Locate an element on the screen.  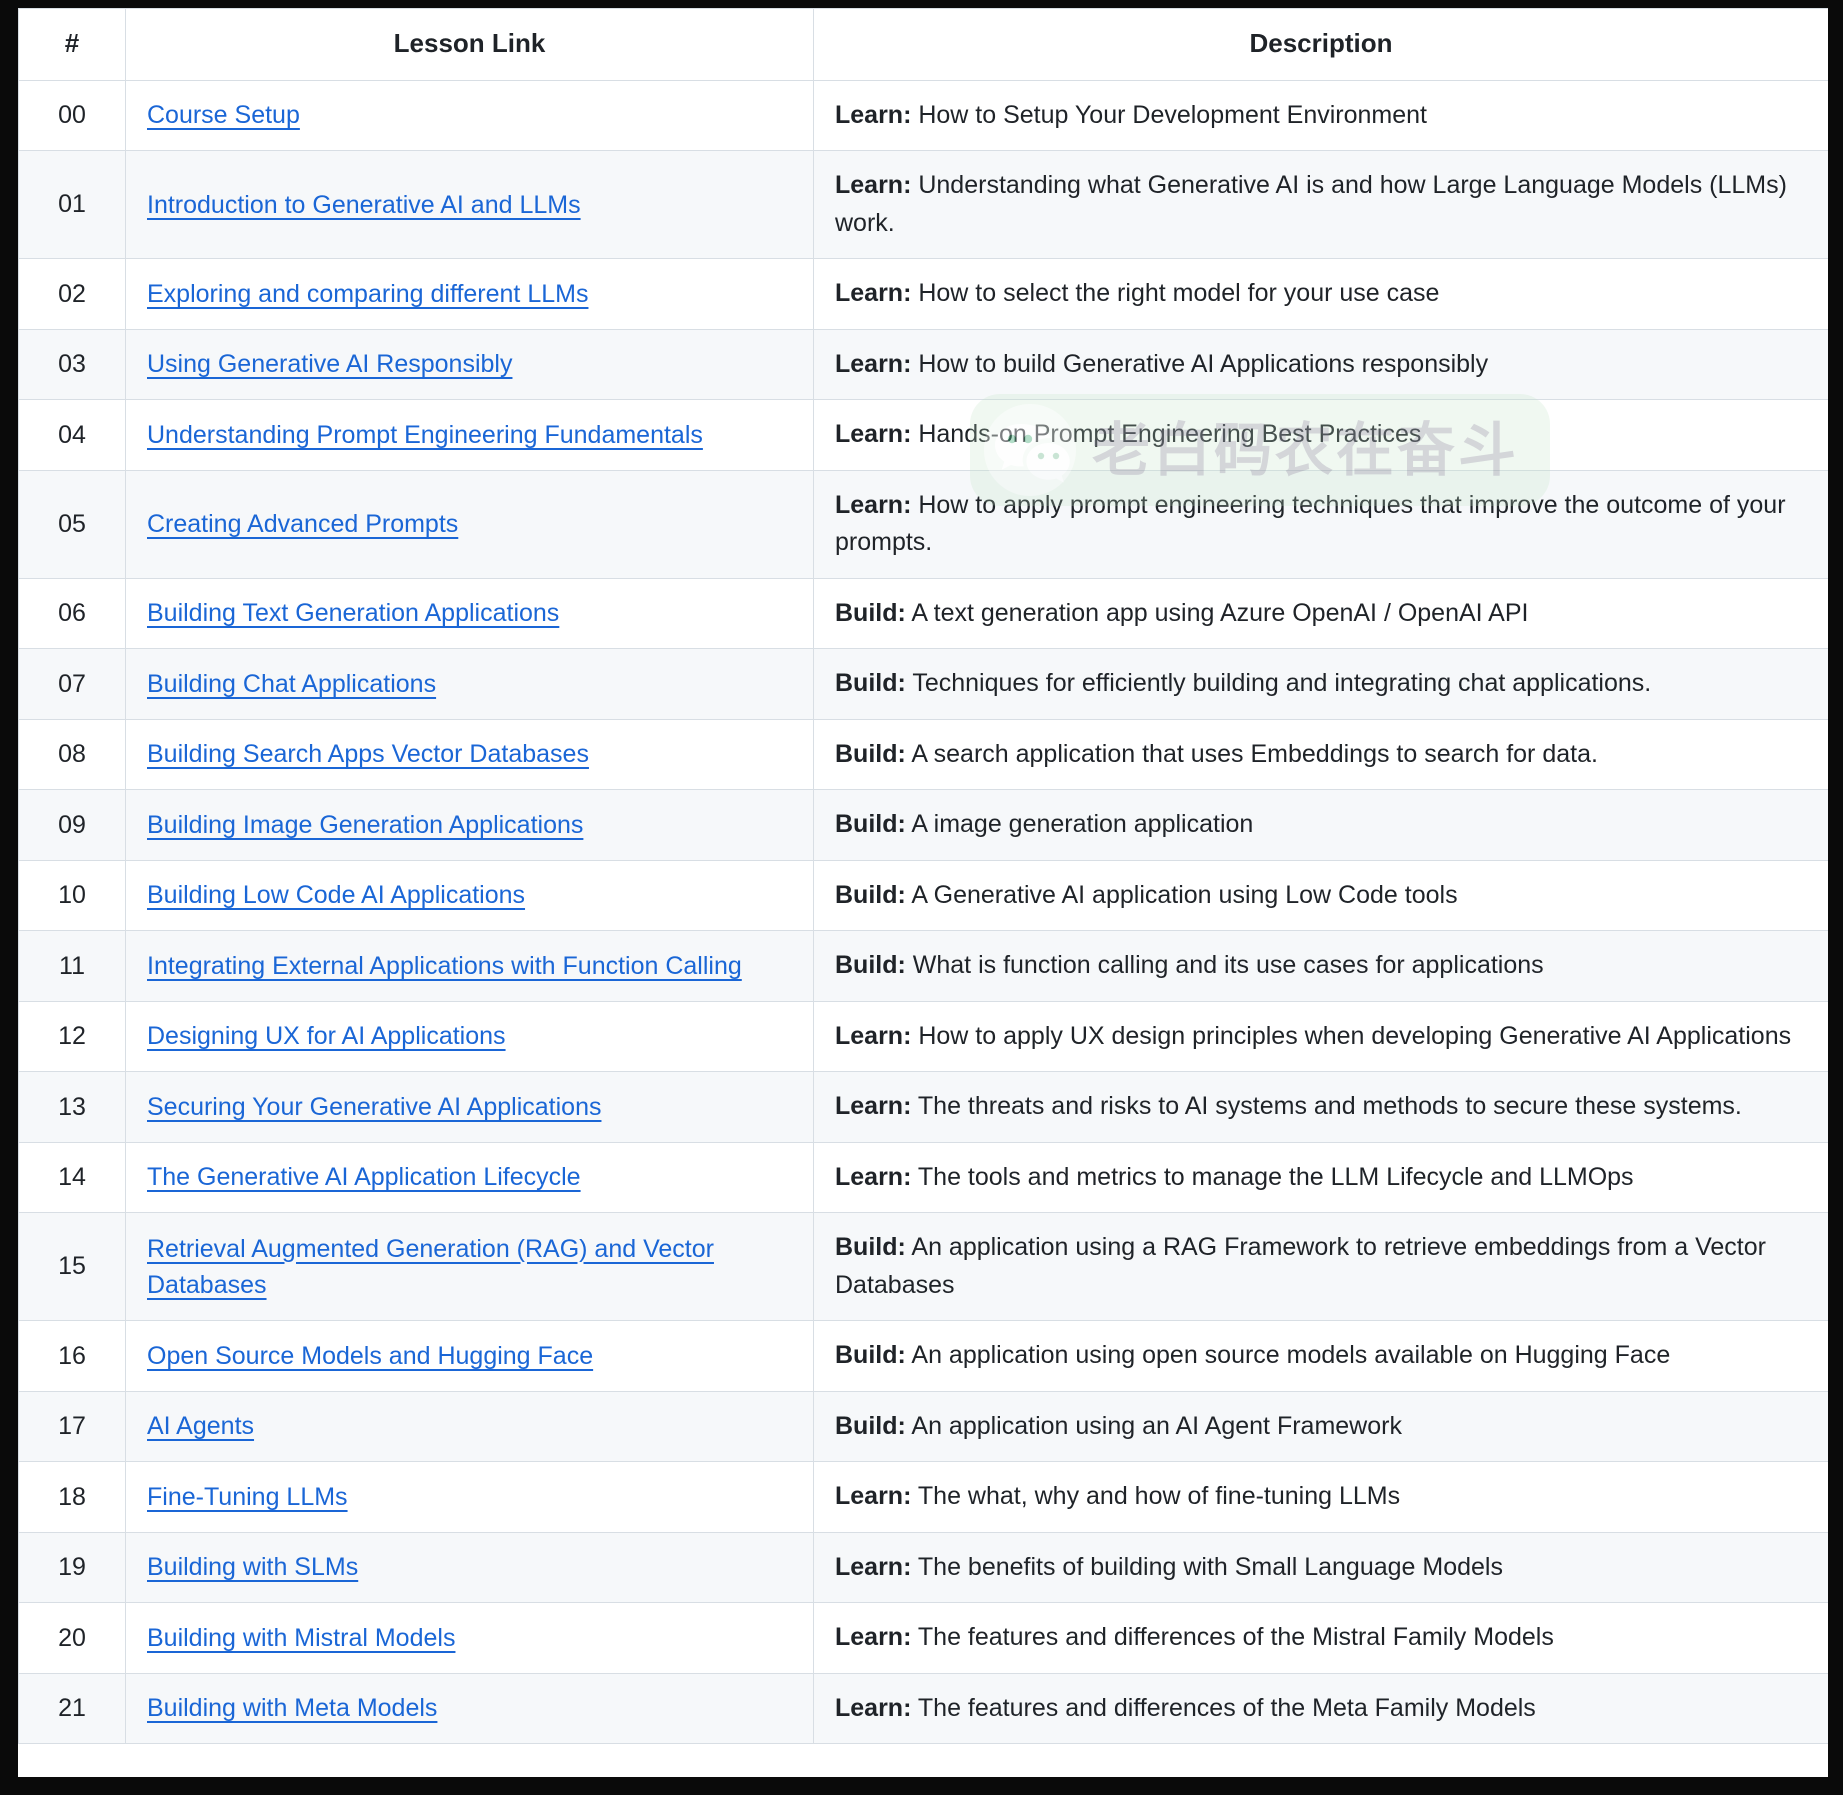
lesson-link: Exploring and comparing different LLMs is located at coordinates (367, 294).